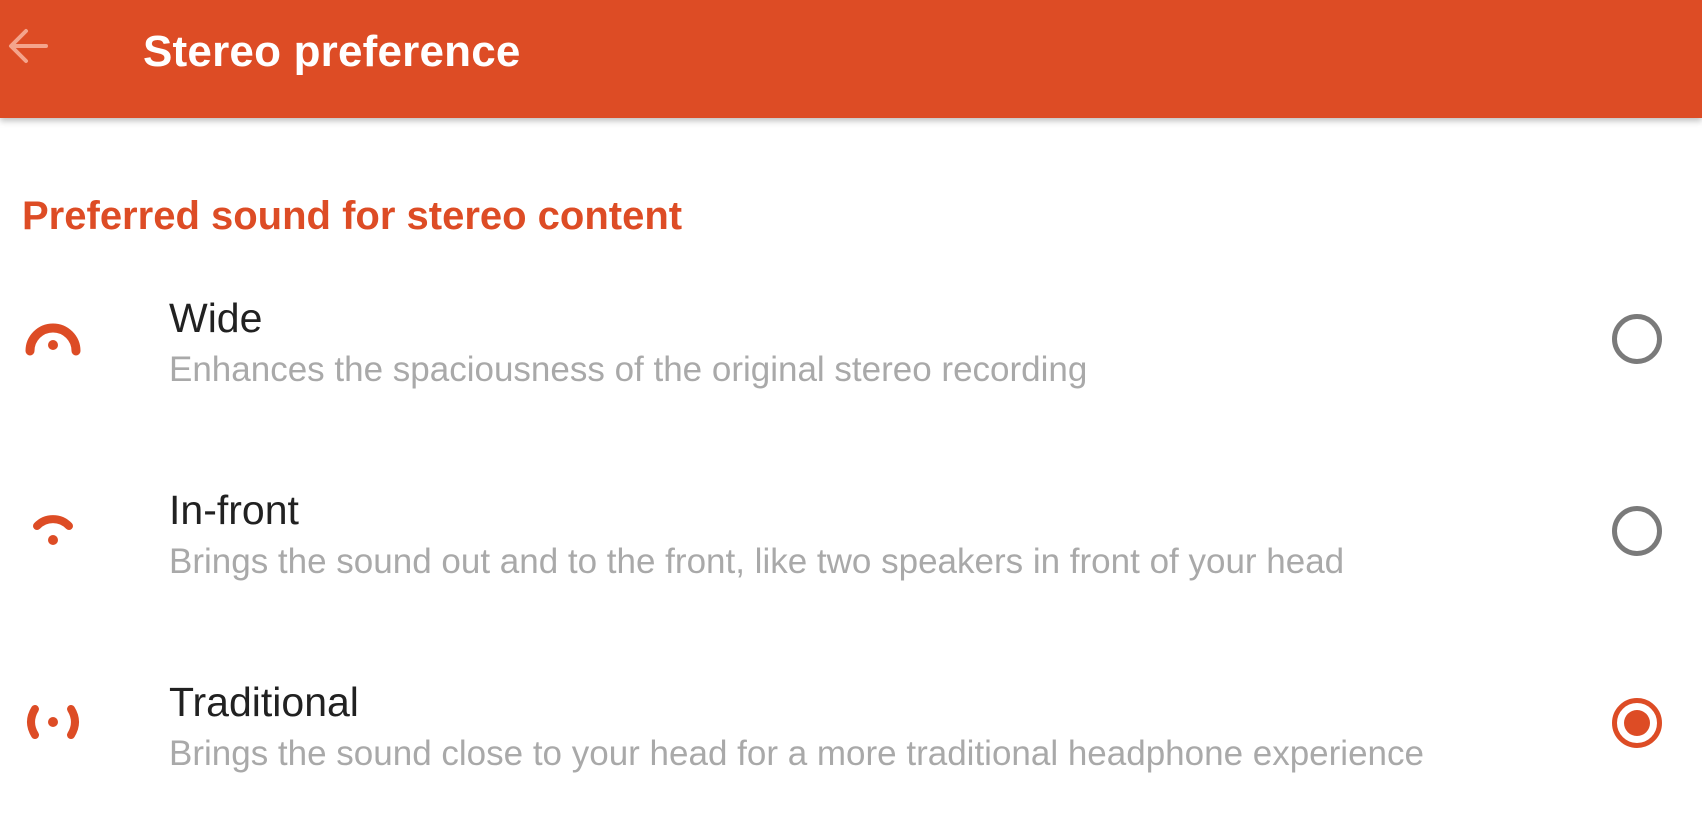 This screenshot has height=839, width=1702. I want to click on option-title: In-front, so click(234, 510).